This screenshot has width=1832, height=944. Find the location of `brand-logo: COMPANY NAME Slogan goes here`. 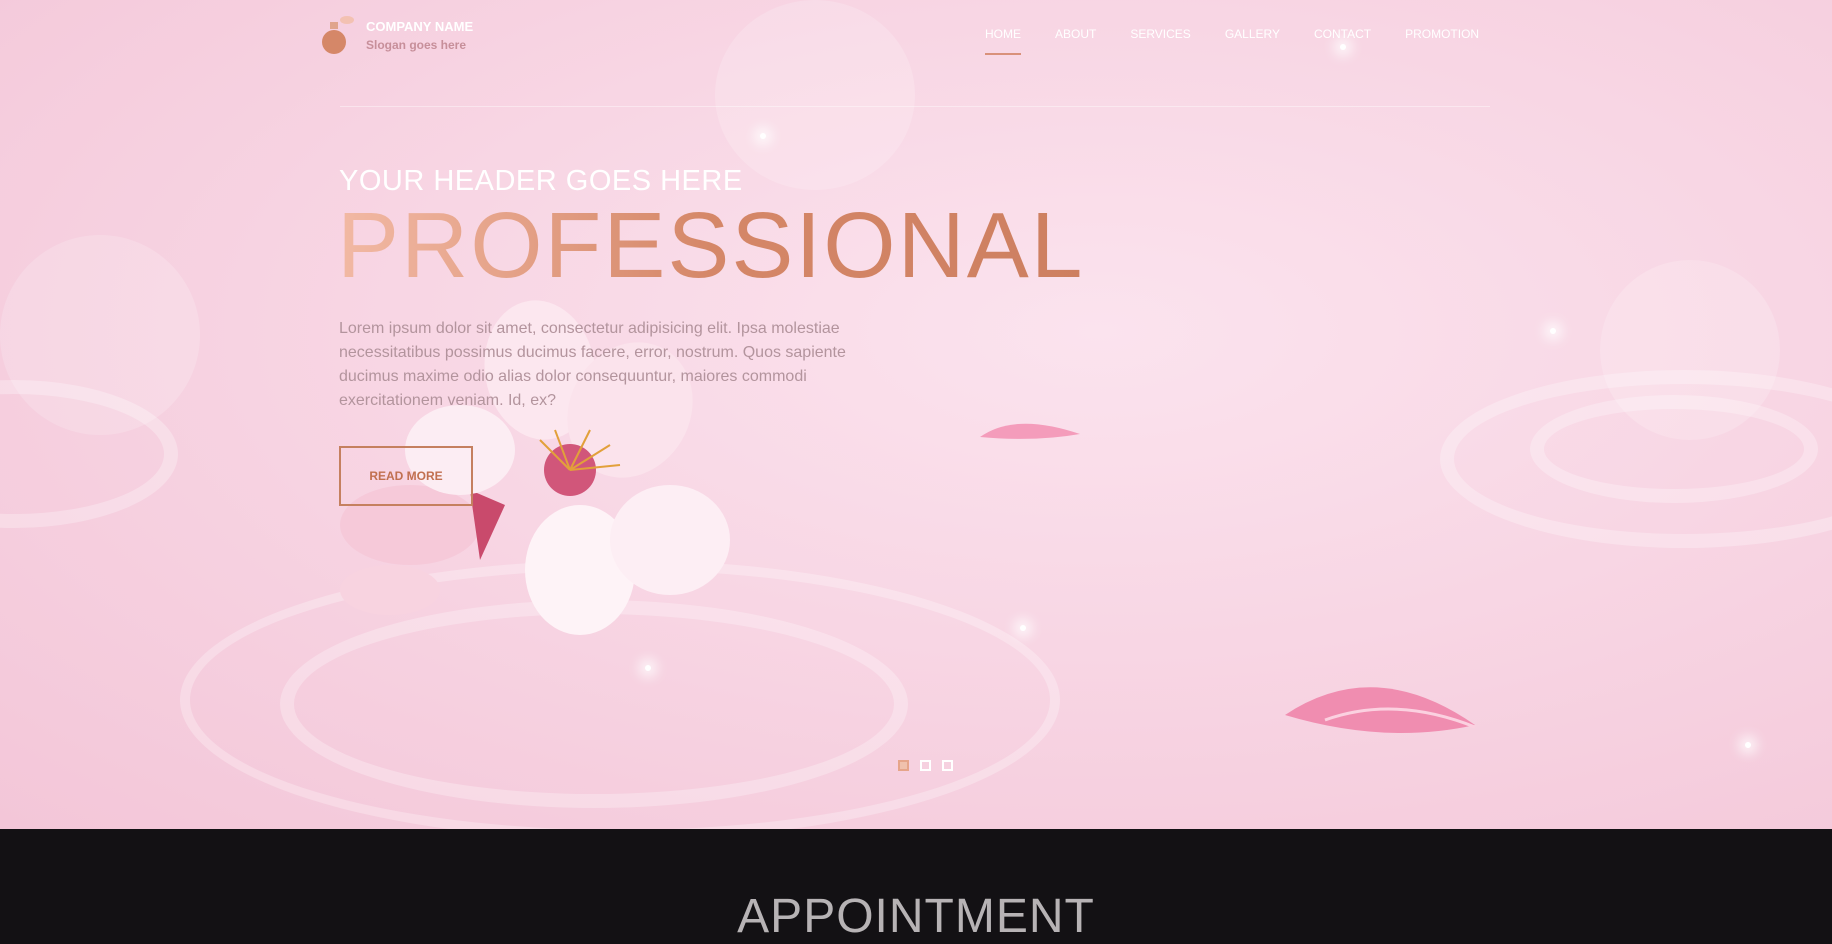

brand-logo: COMPANY NAME Slogan goes here is located at coordinates (397, 35).